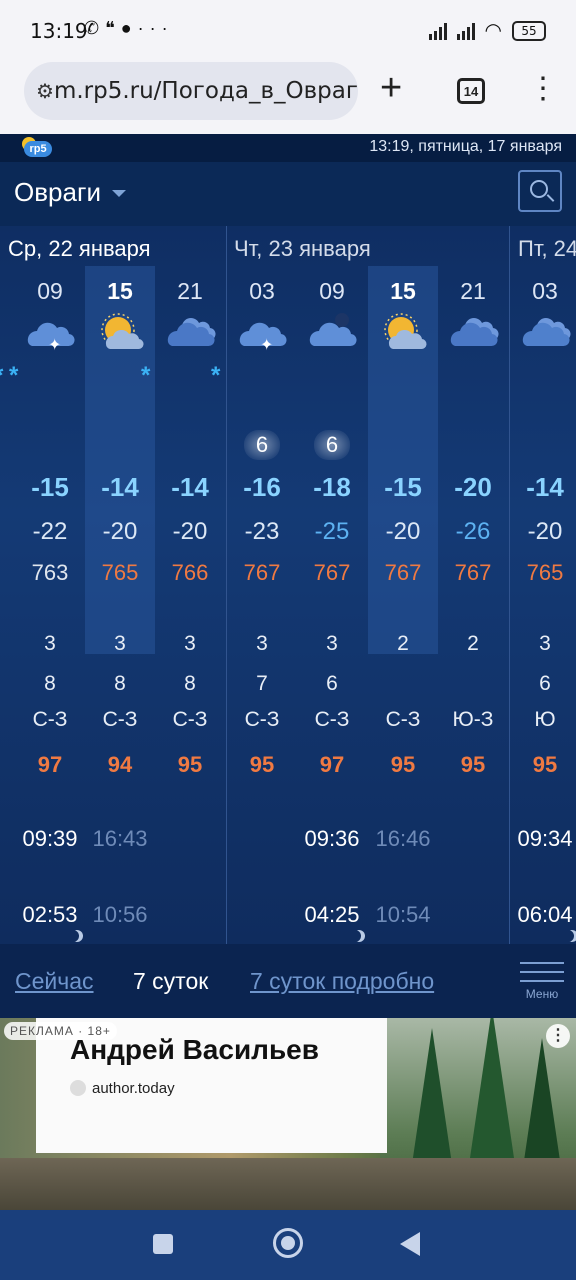  Describe the element at coordinates (542, 963) in the screenshot. I see `hamburger-icon` at that location.